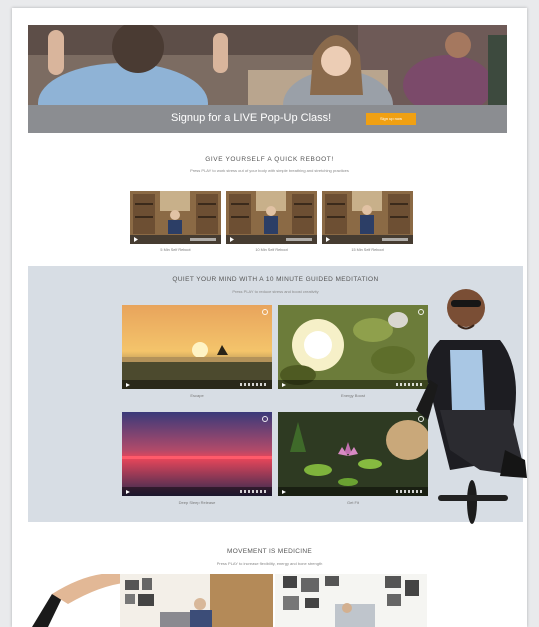 The height and width of the screenshot is (627, 539). I want to click on movement-title: MOVEMENT IS MEDICINE, so click(269, 551).